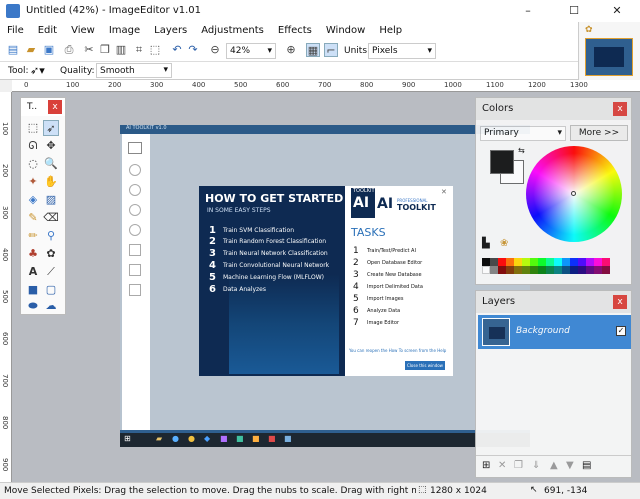 The image size is (640, 499). Describe the element at coordinates (55, 107) in the screenshot. I see `close-tools-icon: x` at that location.